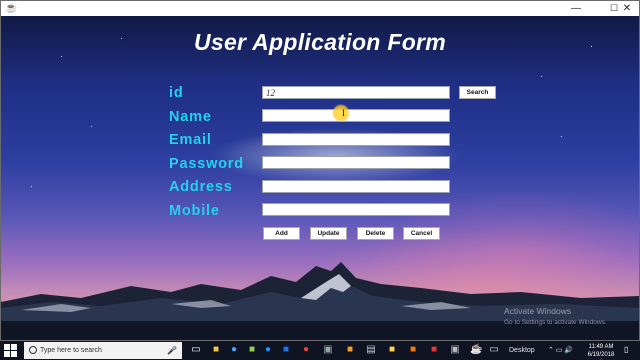 This screenshot has width=640, height=360. Describe the element at coordinates (201, 187) in the screenshot. I see `address-label: Address` at that location.